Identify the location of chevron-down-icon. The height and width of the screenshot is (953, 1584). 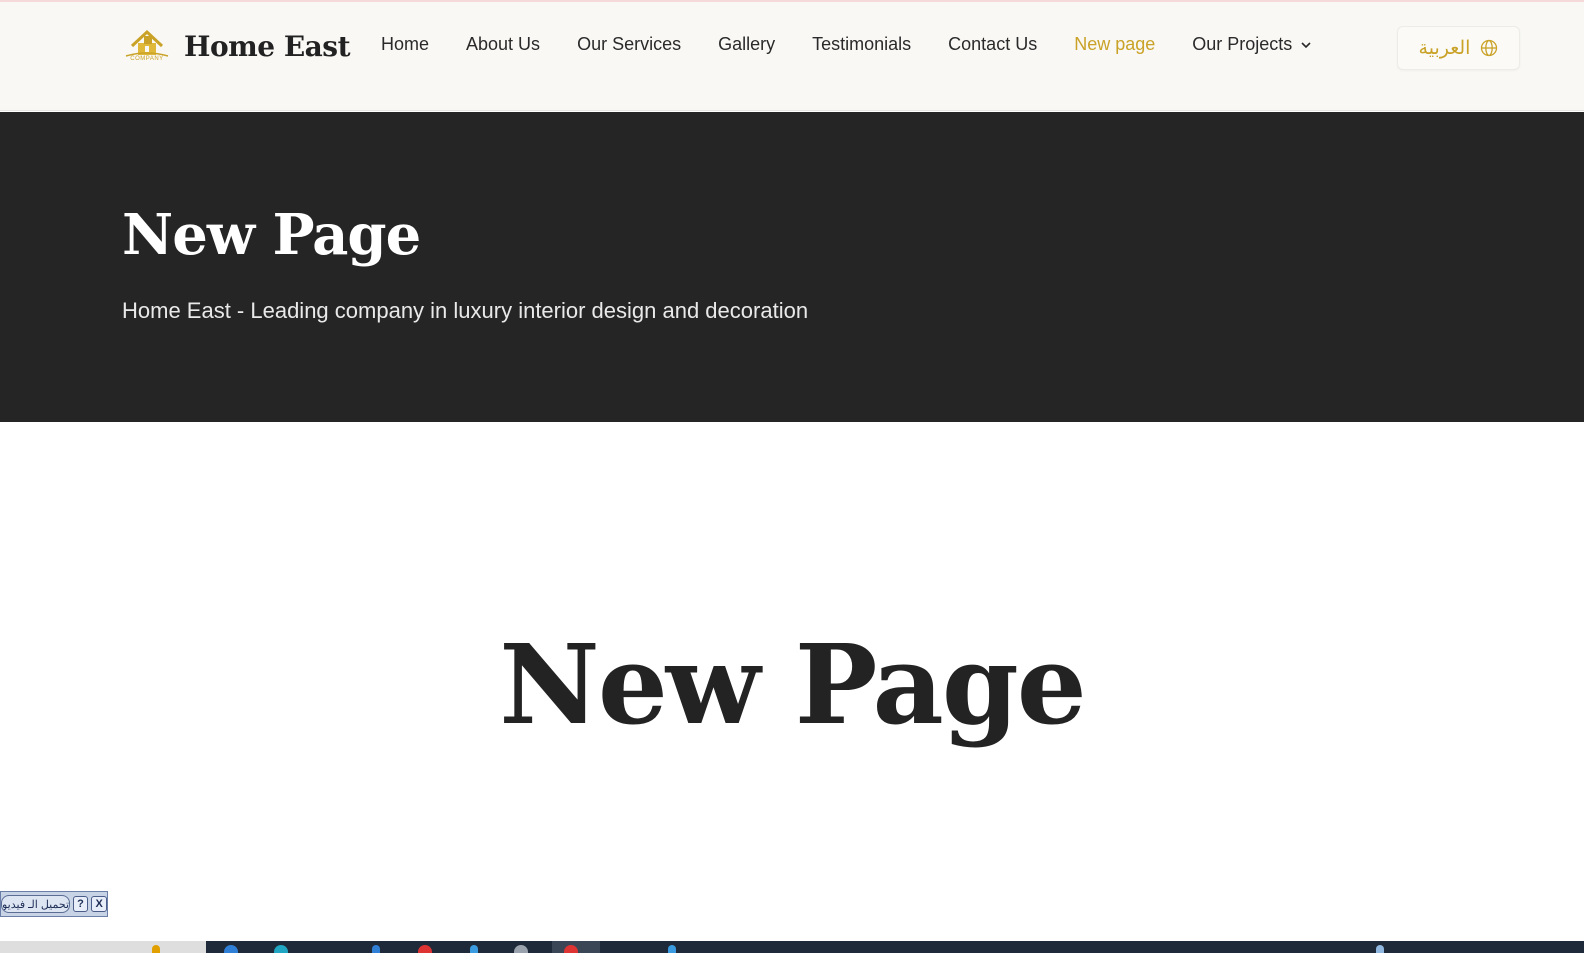
(1306, 44).